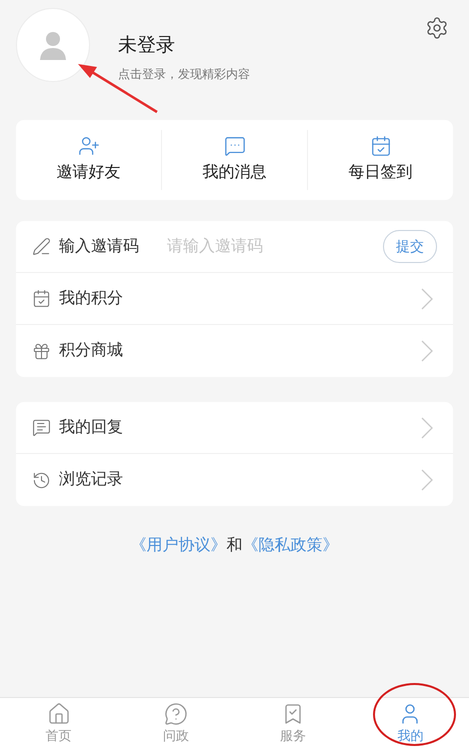 Image resolution: width=469 pixels, height=749 pixels. I want to click on menu-row: 我的回复, so click(234, 428).